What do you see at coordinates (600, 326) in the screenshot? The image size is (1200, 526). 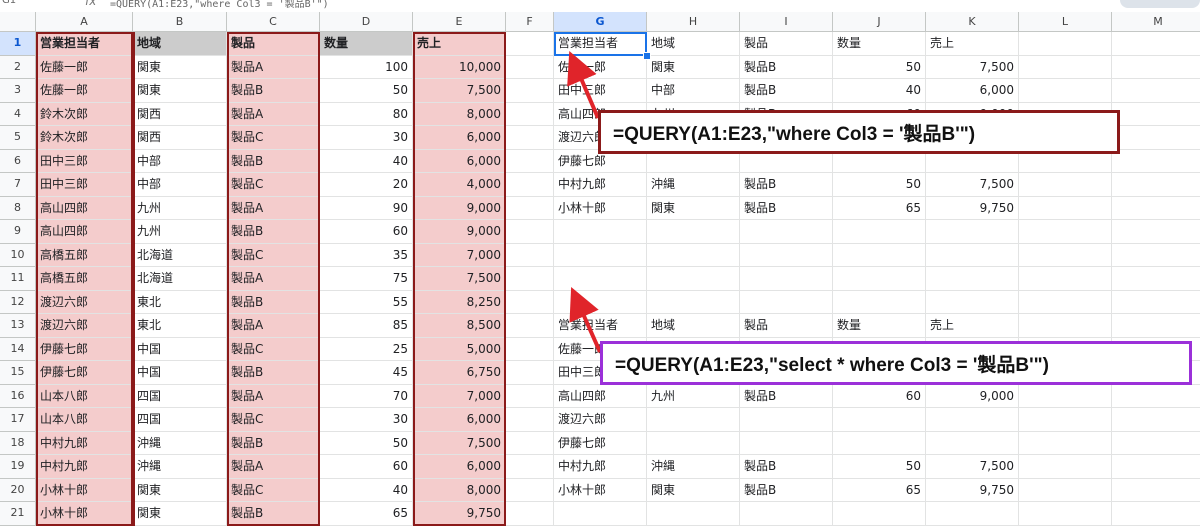 I see `result2-header-cell: 営業担当者` at bounding box center [600, 326].